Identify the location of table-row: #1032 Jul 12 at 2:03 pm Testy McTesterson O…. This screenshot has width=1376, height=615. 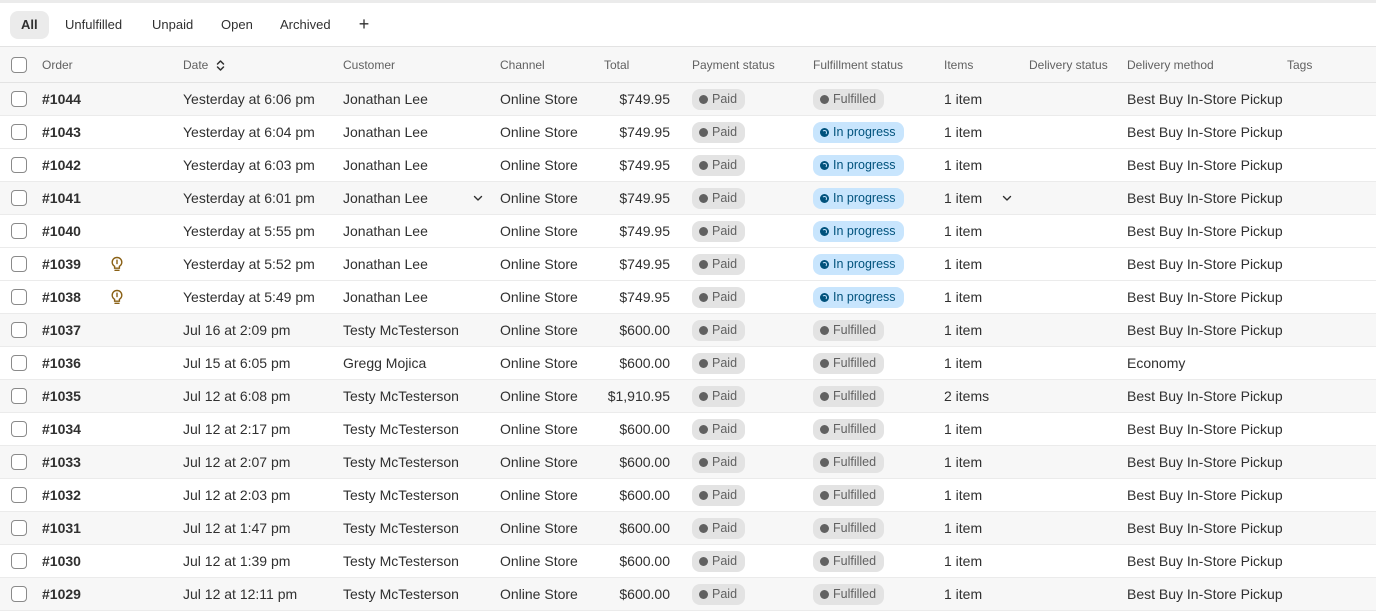
(688, 495).